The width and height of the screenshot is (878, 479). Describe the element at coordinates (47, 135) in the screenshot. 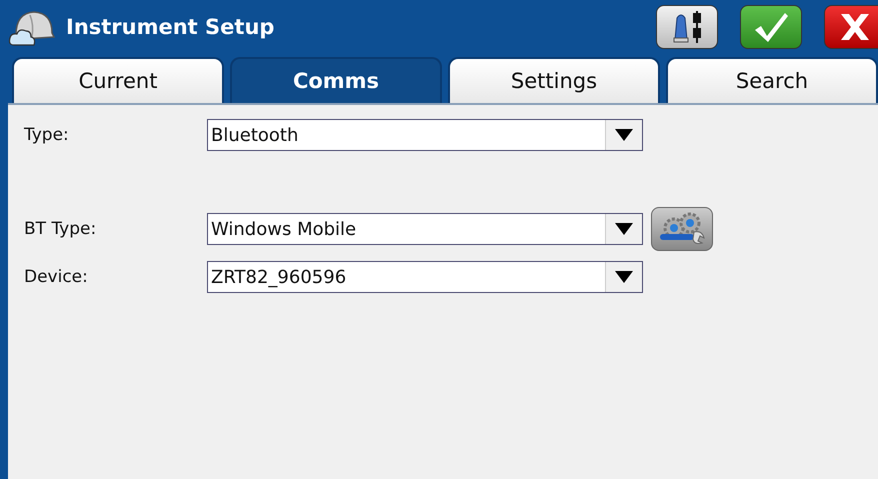

I see `field-label: Type:` at that location.